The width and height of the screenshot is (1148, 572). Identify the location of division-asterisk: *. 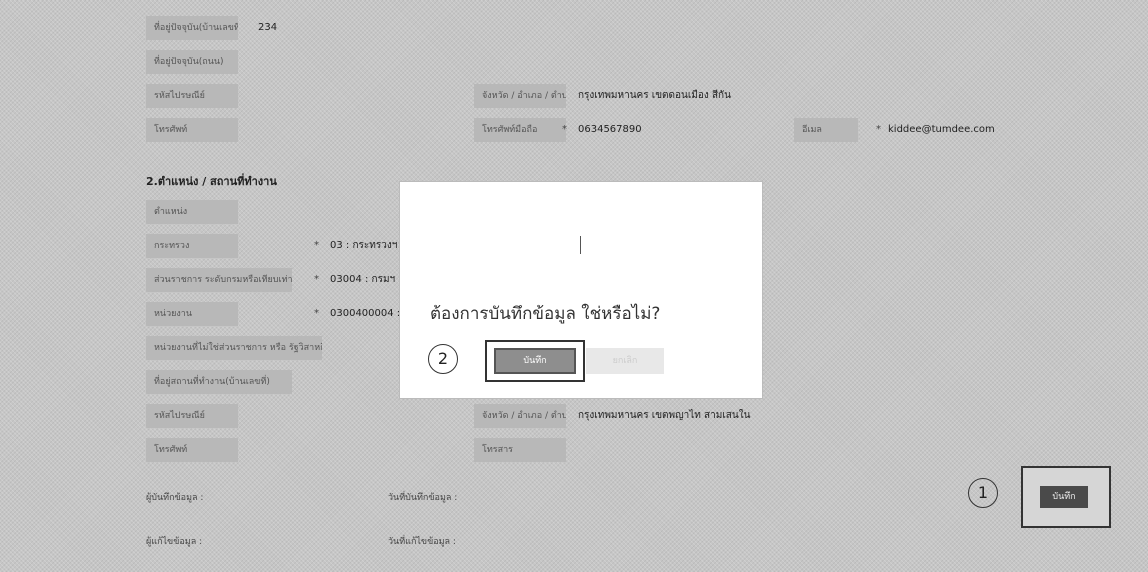
(316, 313).